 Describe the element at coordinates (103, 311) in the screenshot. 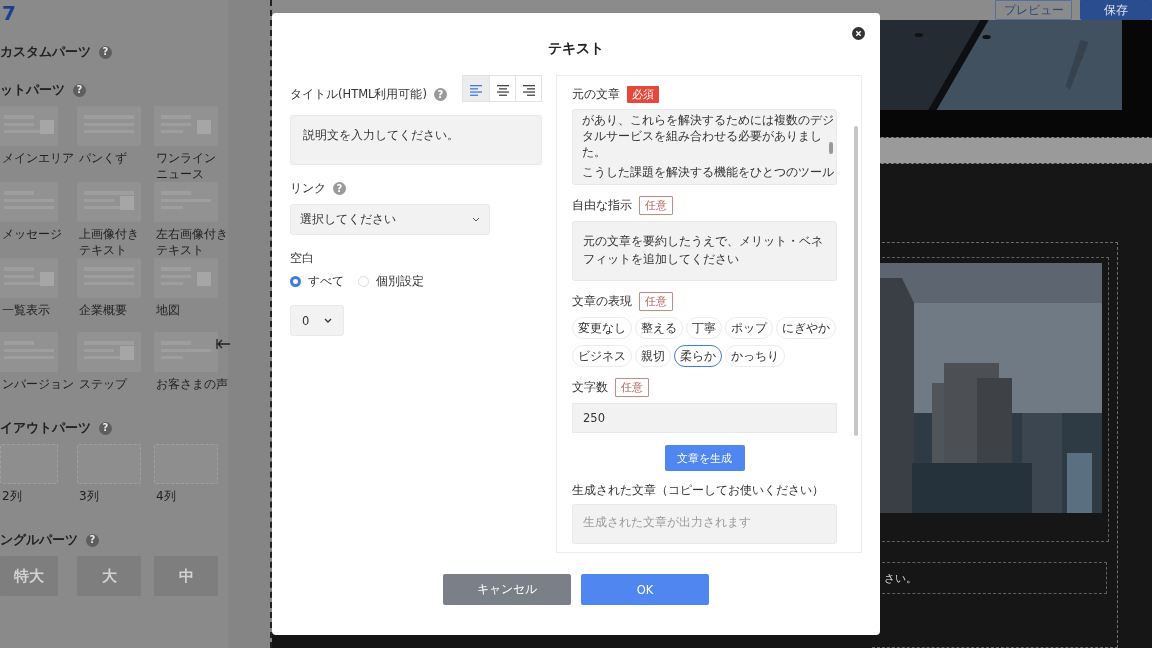

I see `part-label: 企業概要` at that location.